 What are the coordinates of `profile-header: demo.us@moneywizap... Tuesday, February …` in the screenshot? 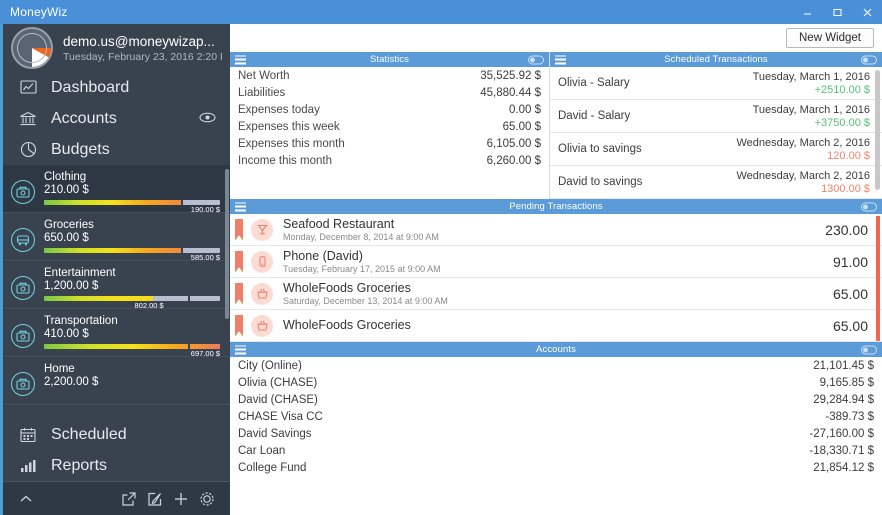 It's located at (116, 48).